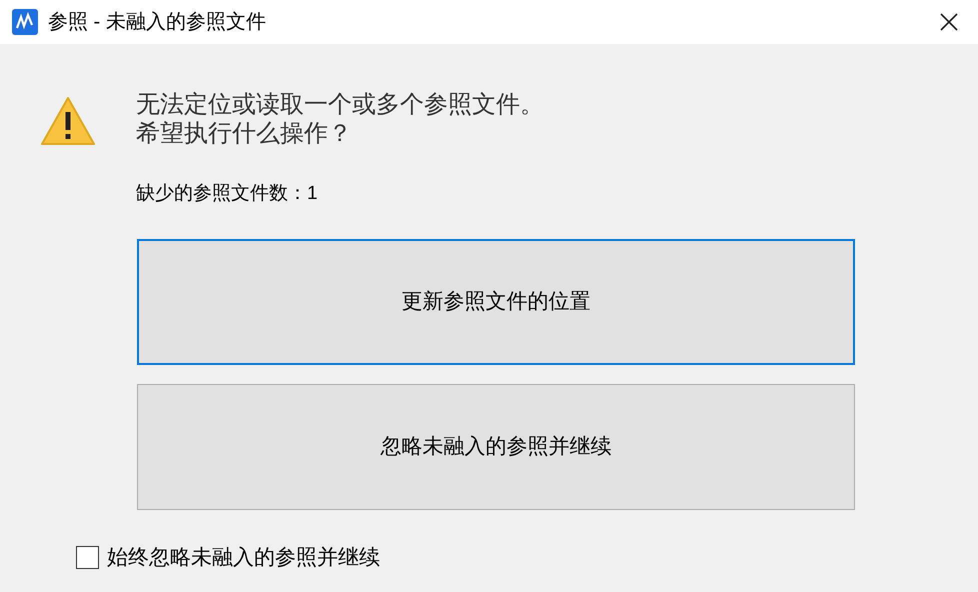 The image size is (978, 592). Describe the element at coordinates (87, 557) in the screenshot. I see `checkbox` at that location.